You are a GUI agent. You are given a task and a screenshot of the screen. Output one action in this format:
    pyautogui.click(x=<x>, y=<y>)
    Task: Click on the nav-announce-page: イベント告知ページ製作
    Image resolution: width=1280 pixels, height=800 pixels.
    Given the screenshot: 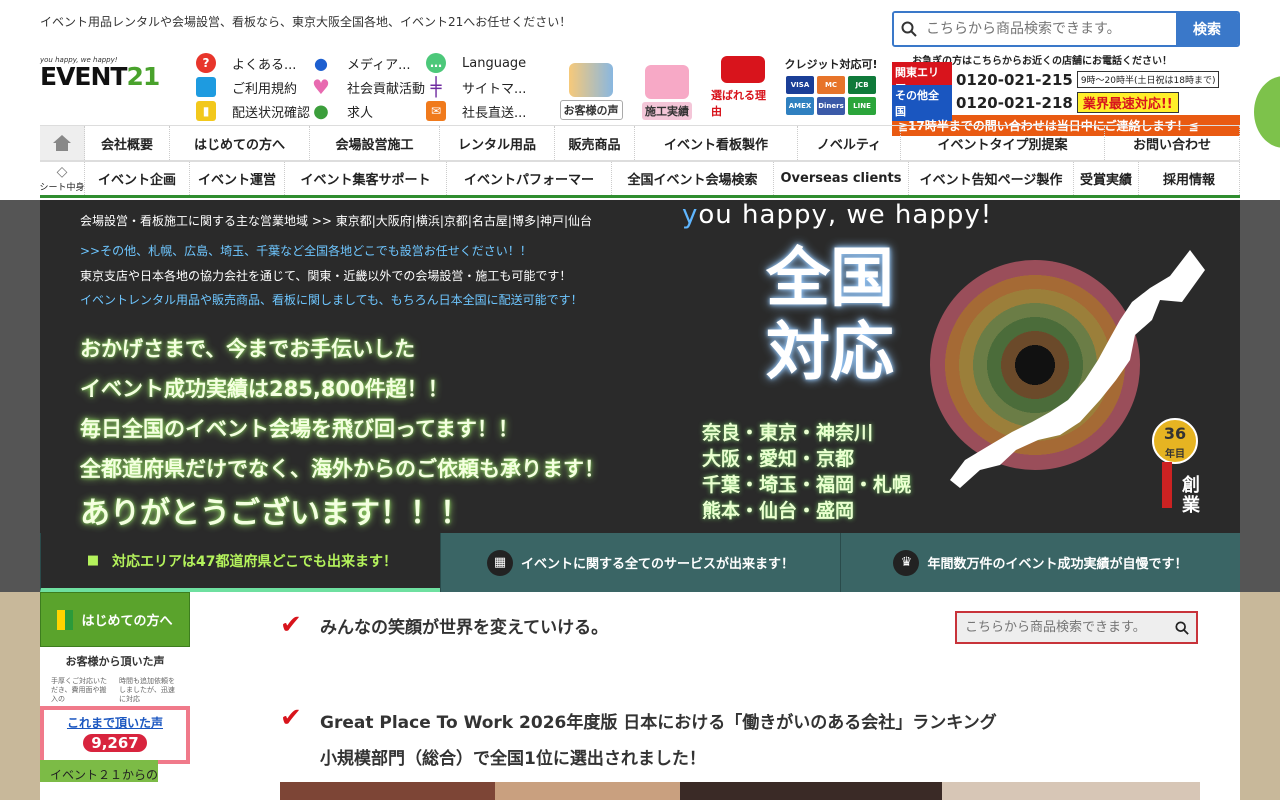 What is the action you would take?
    pyautogui.click(x=991, y=178)
    